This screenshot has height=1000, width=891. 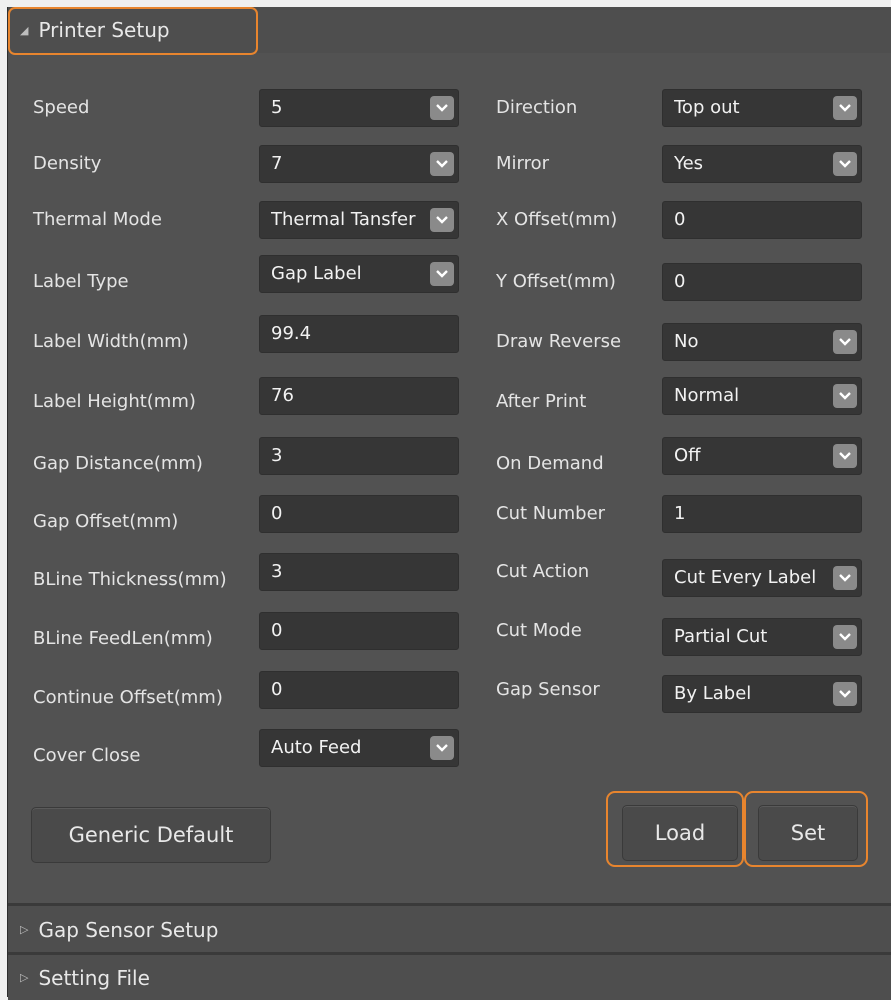 I want to click on mirror-select: Yes, so click(x=762, y=164).